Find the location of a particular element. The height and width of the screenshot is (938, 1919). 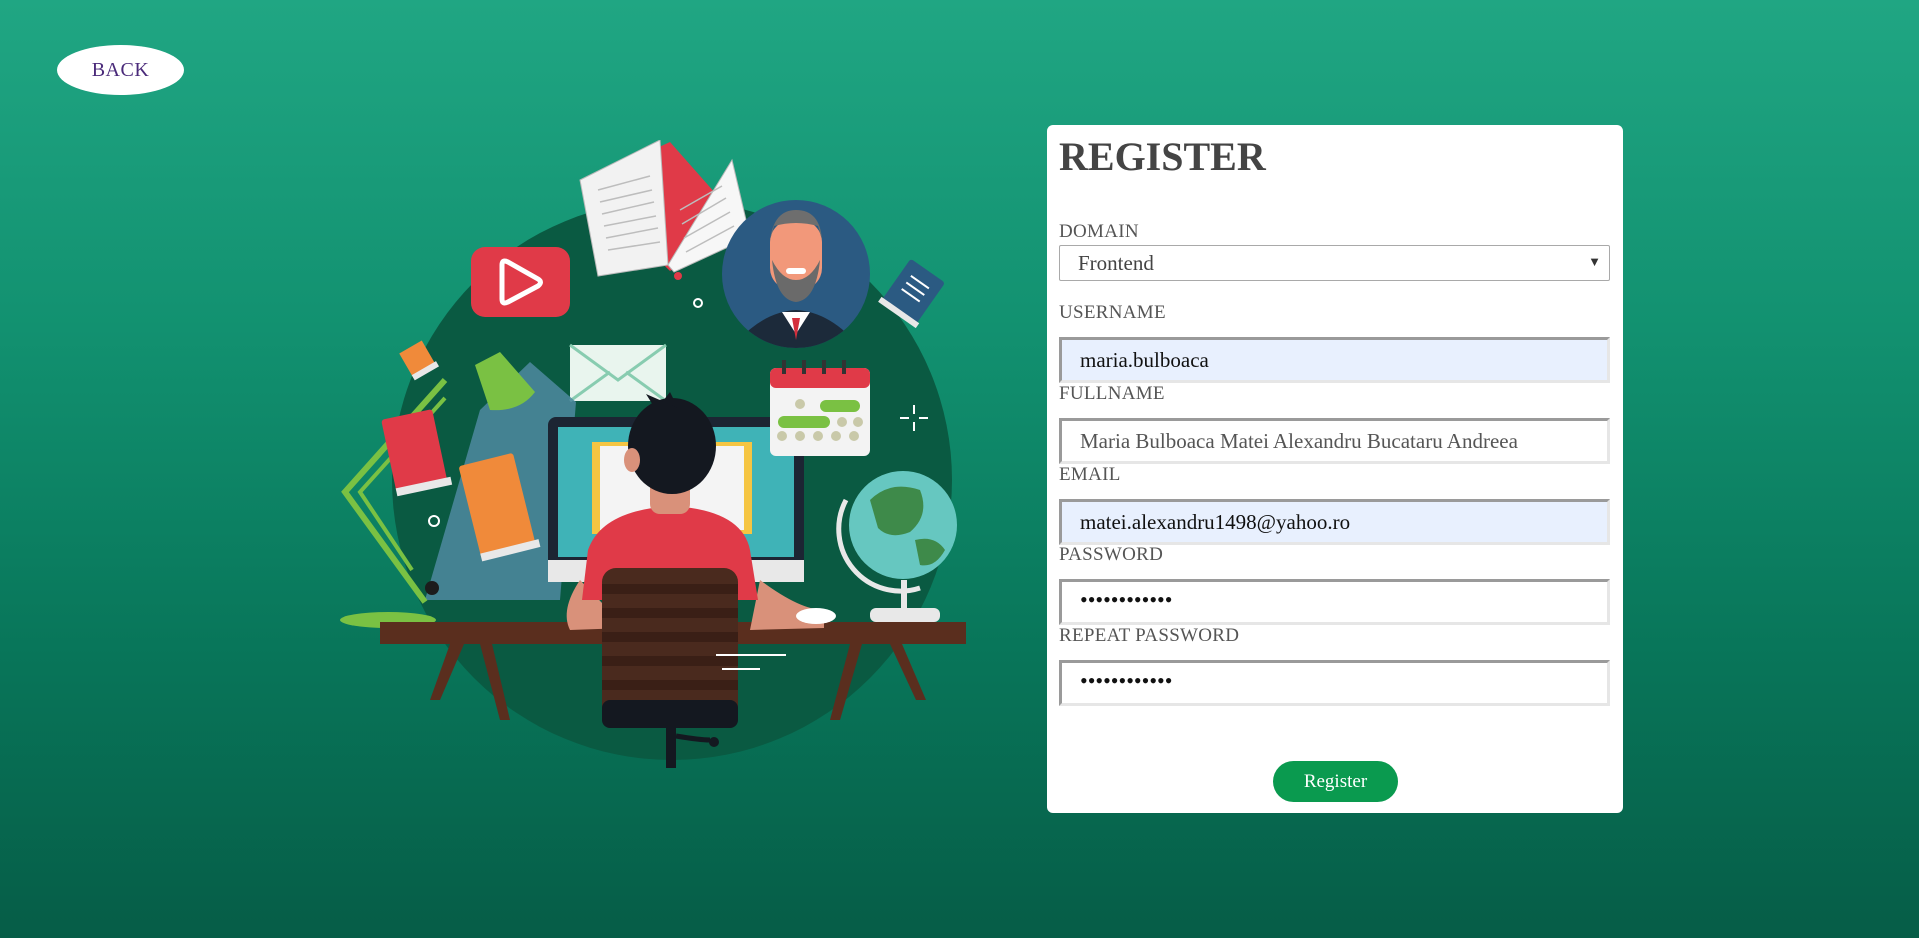

email-input: matei.alexandru1498@yahoo.ro is located at coordinates (1334, 522).